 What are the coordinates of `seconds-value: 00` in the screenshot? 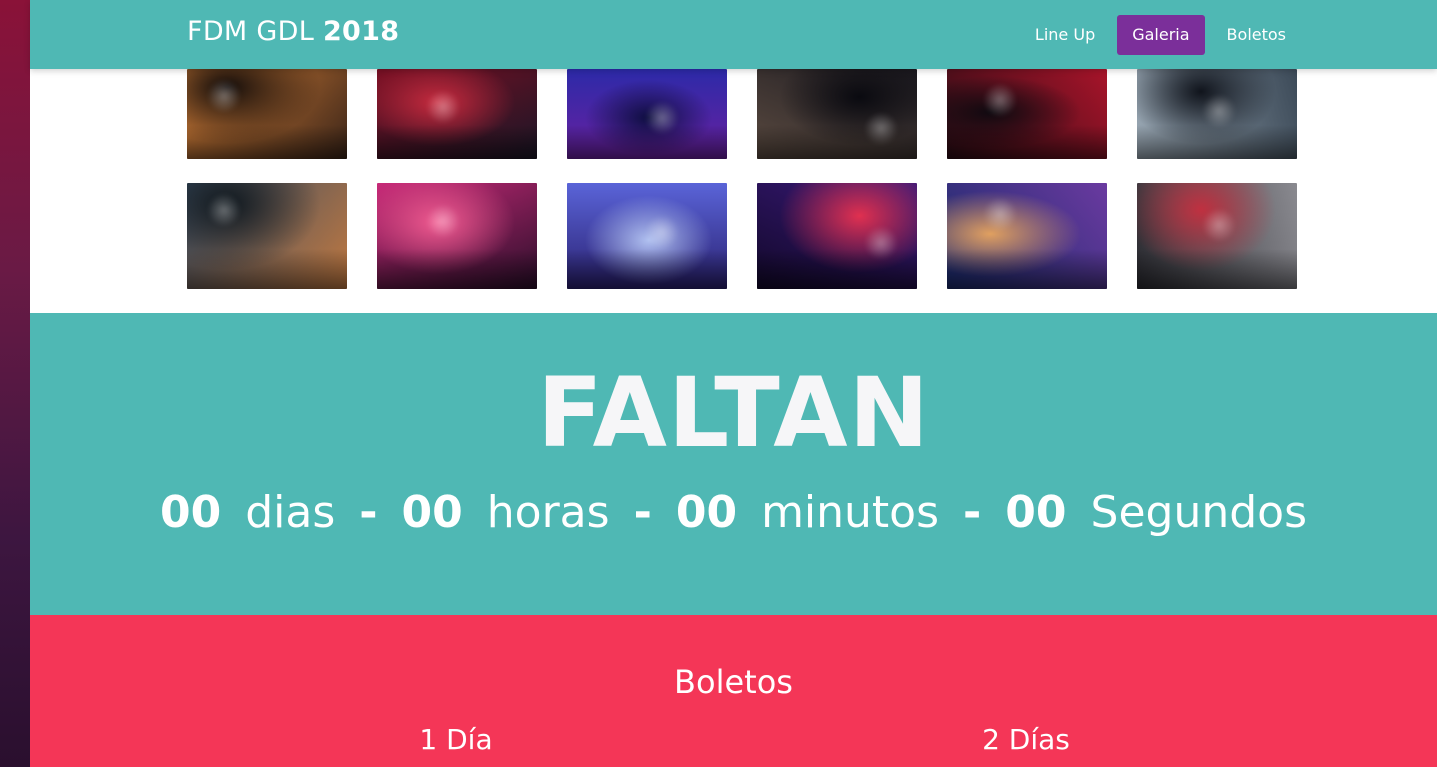 It's located at (1036, 512).